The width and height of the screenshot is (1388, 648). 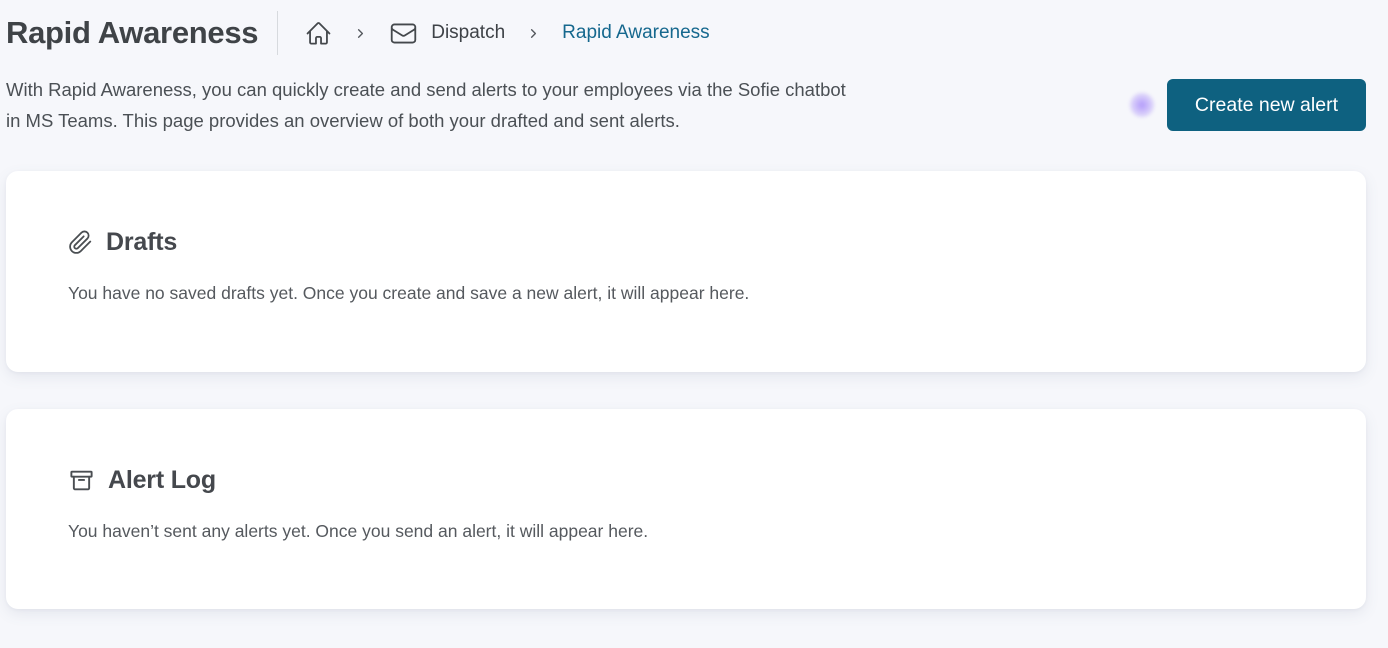 I want to click on breadcrumb-item-home, so click(x=318, y=33).